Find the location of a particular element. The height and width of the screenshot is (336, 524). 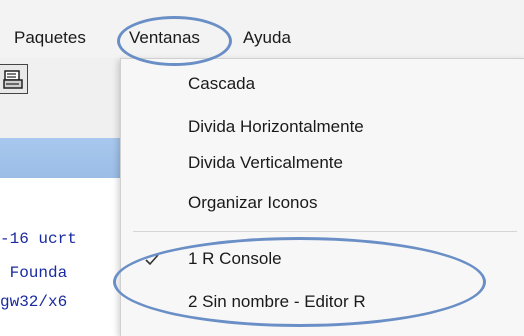

menu-ventanas: Ventanas is located at coordinates (164, 38).